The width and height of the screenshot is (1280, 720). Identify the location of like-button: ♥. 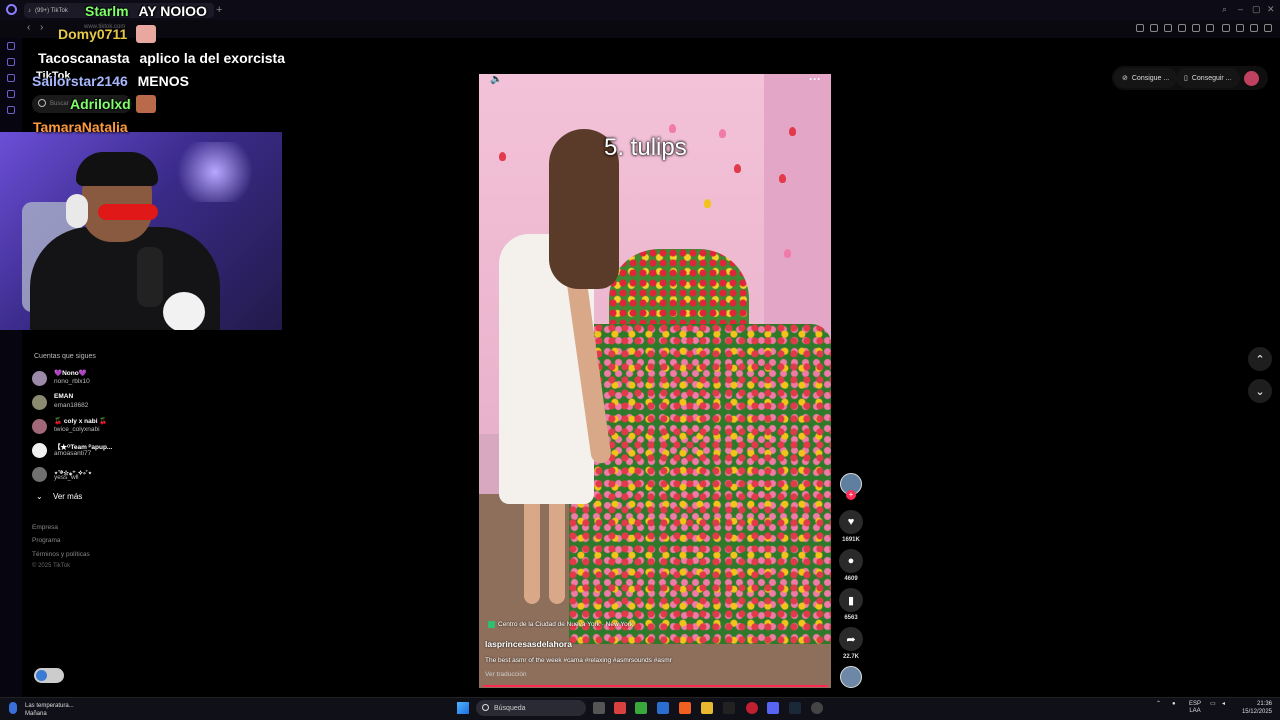
(851, 522).